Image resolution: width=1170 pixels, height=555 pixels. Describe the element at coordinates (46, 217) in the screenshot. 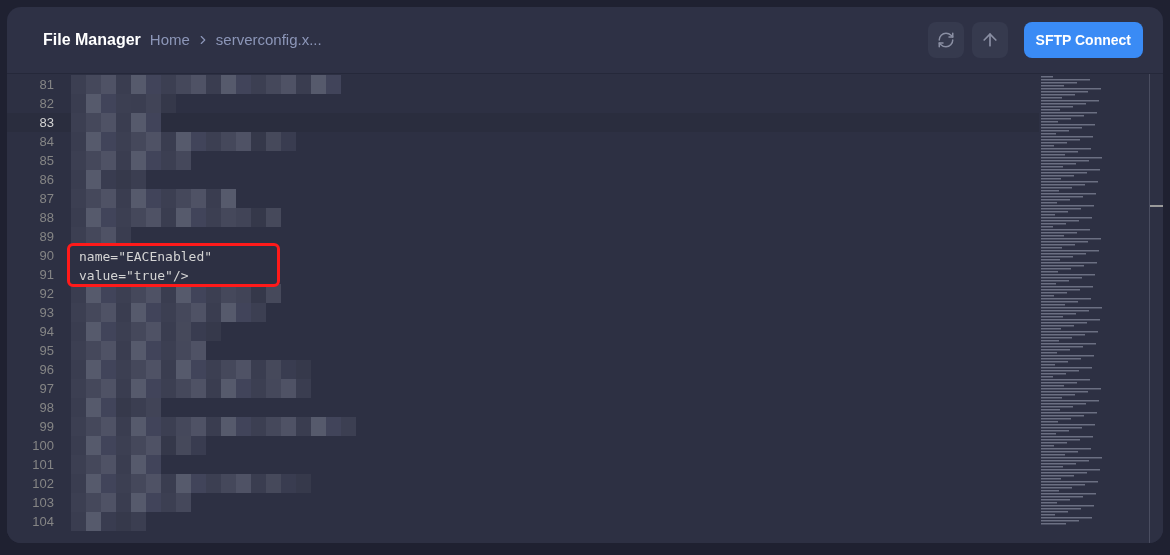

I see `line-number: 88` at that location.